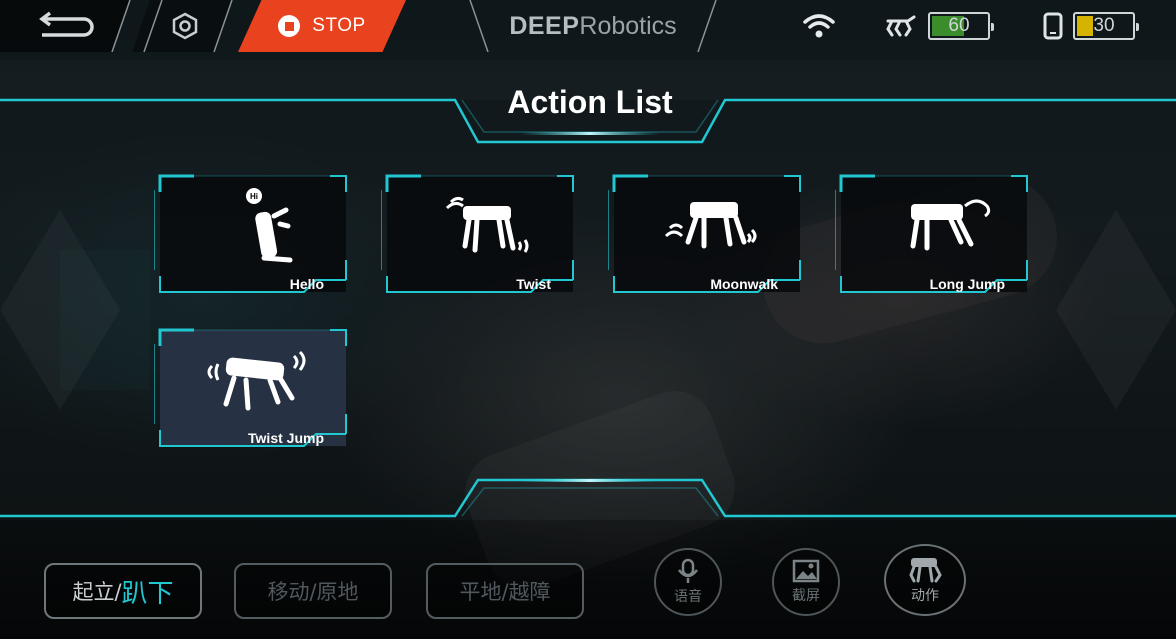 The width and height of the screenshot is (1176, 639). I want to click on settings-button, so click(185, 26).